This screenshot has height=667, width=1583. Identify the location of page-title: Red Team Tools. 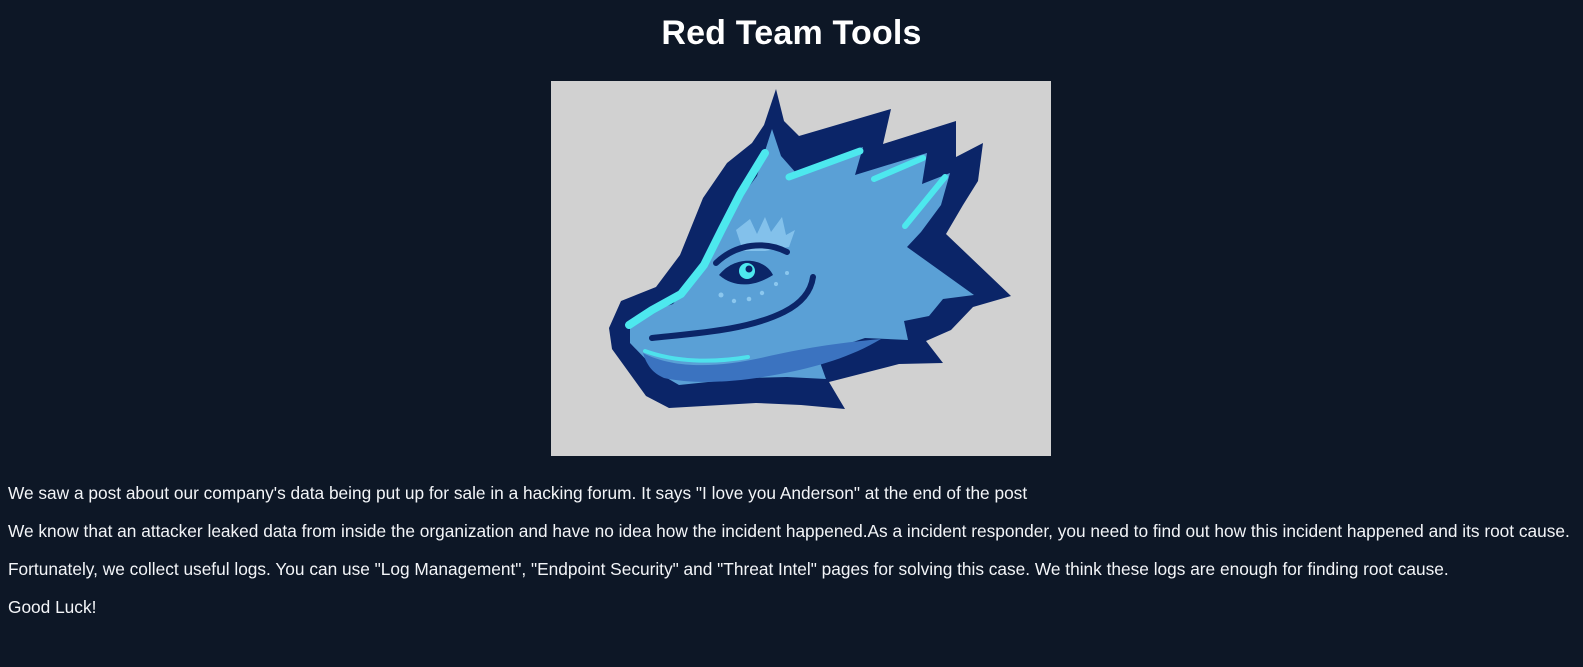
(791, 33).